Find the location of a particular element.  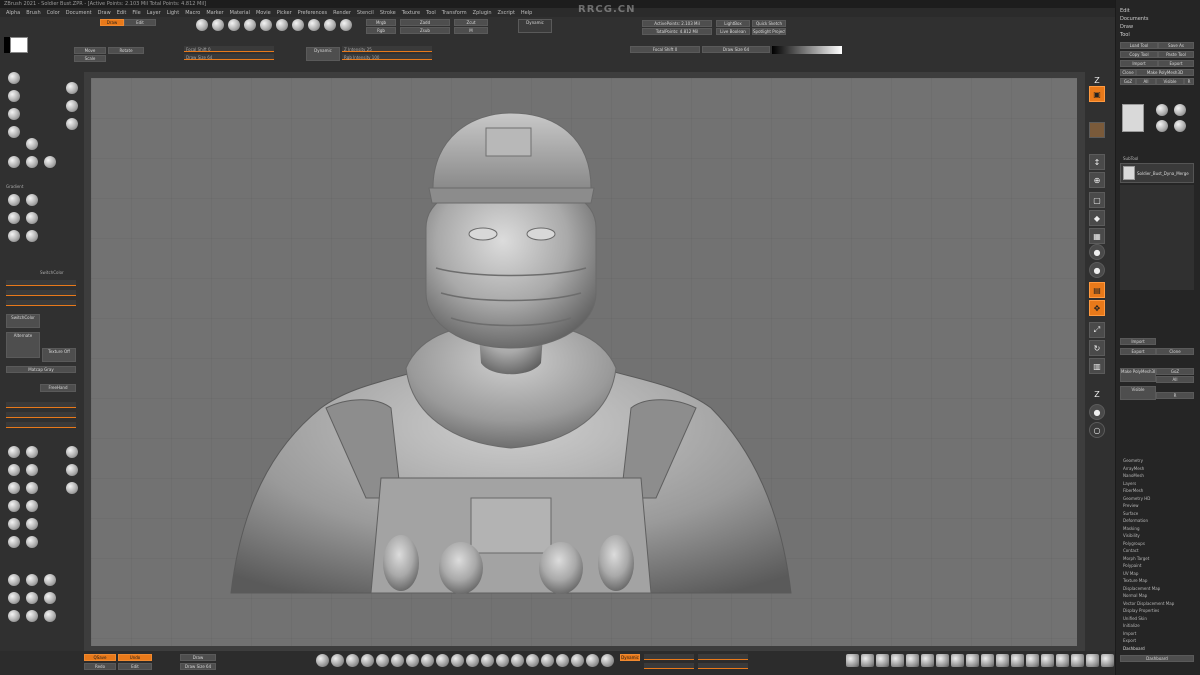

local-icon: ● is located at coordinates (1097, 252).